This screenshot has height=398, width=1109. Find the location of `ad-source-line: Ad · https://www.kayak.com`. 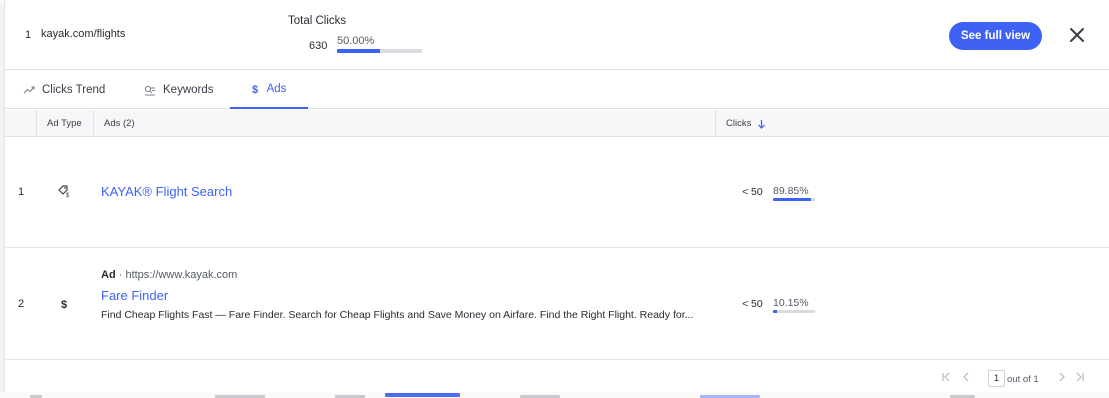

ad-source-line: Ad · https://www.kayak.com is located at coordinates (169, 275).